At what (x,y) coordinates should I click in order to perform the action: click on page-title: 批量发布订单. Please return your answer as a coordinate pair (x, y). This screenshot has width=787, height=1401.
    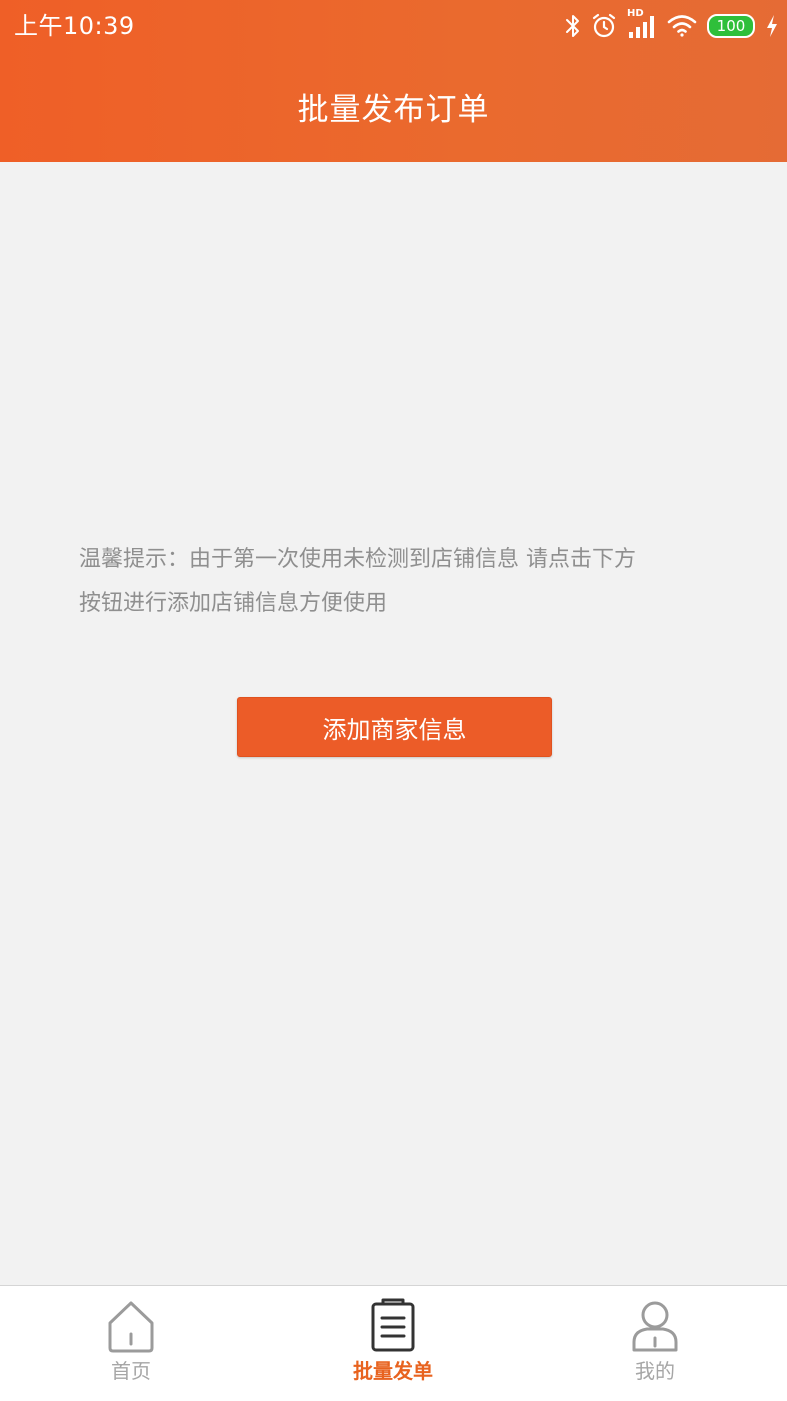
    Looking at the image, I should click on (393, 110).